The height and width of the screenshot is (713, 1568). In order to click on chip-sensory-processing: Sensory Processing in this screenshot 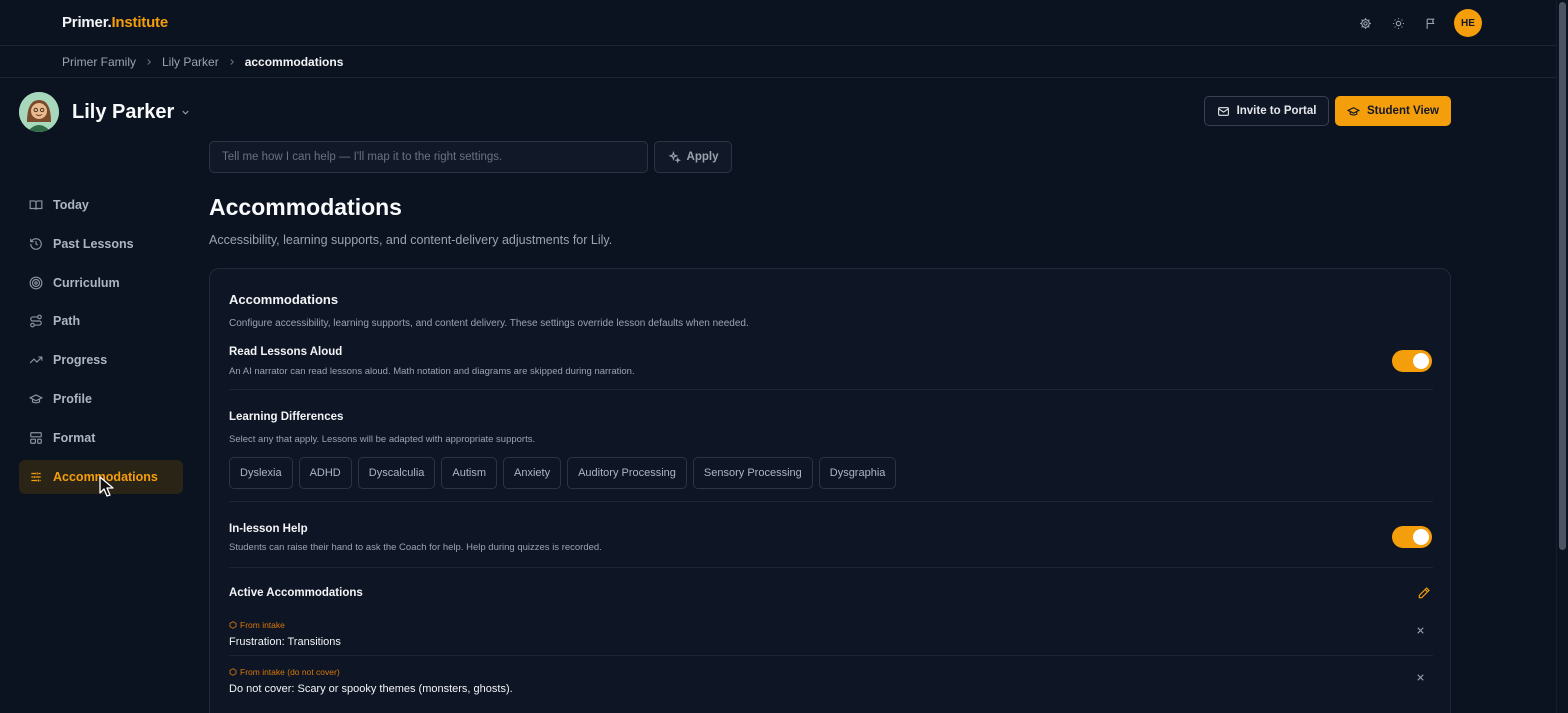, I will do `click(752, 473)`.